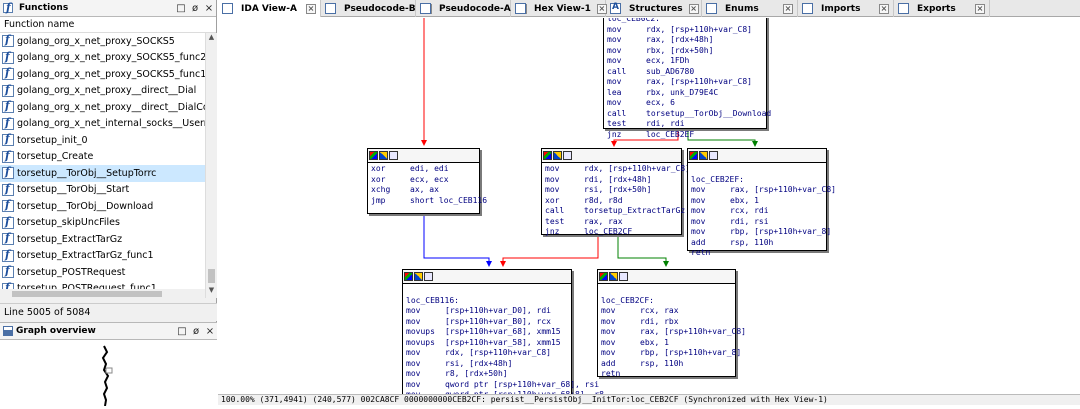 The image size is (1080, 409). What do you see at coordinates (685, 61) in the screenshot?
I see `asm-line: mov ecx, 1FDh` at bounding box center [685, 61].